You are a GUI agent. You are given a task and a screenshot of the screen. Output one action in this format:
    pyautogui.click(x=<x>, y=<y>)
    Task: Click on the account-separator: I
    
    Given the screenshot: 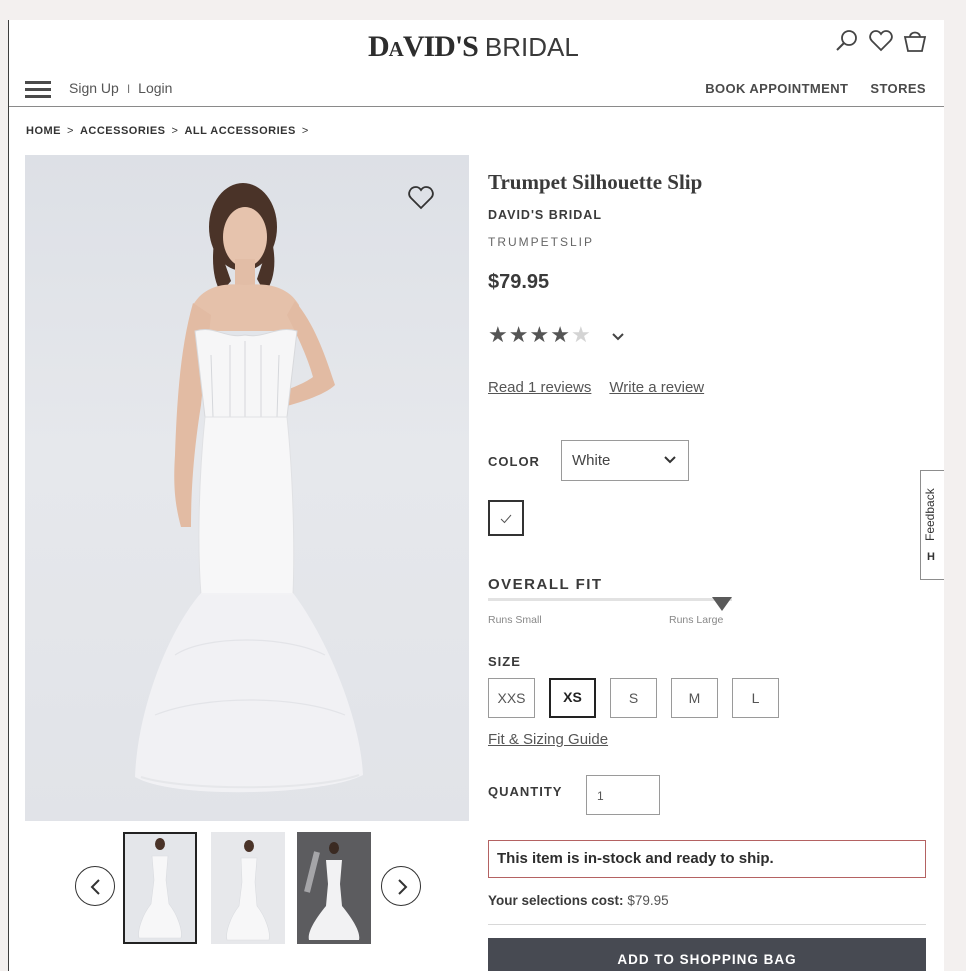 What is the action you would take?
    pyautogui.click(x=128, y=89)
    